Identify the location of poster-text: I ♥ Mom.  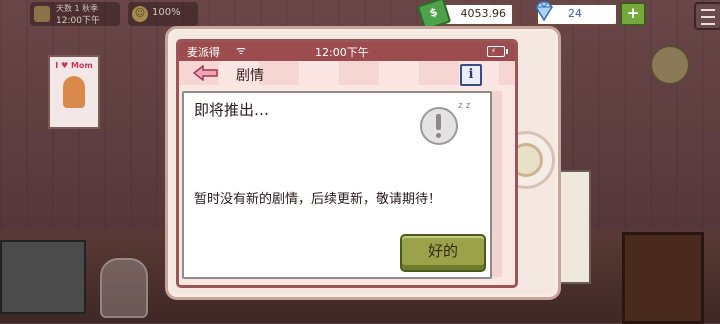
(74, 65).